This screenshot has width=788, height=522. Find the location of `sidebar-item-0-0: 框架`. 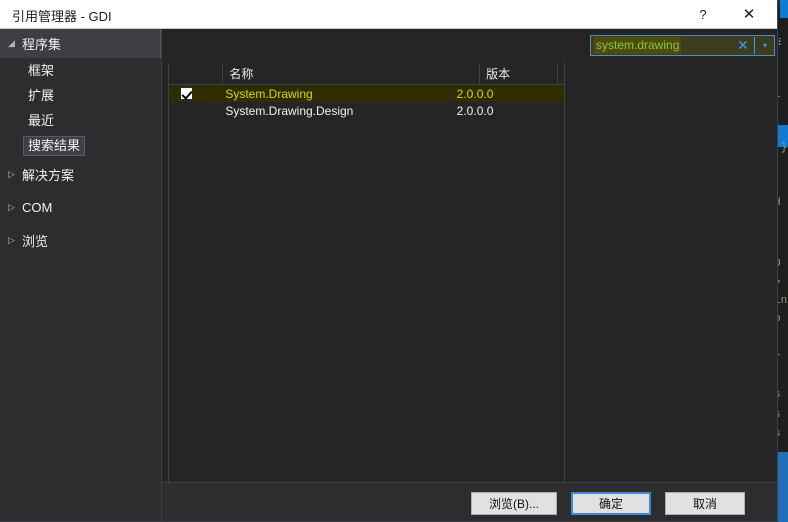

sidebar-item-0-0: 框架 is located at coordinates (80, 70).